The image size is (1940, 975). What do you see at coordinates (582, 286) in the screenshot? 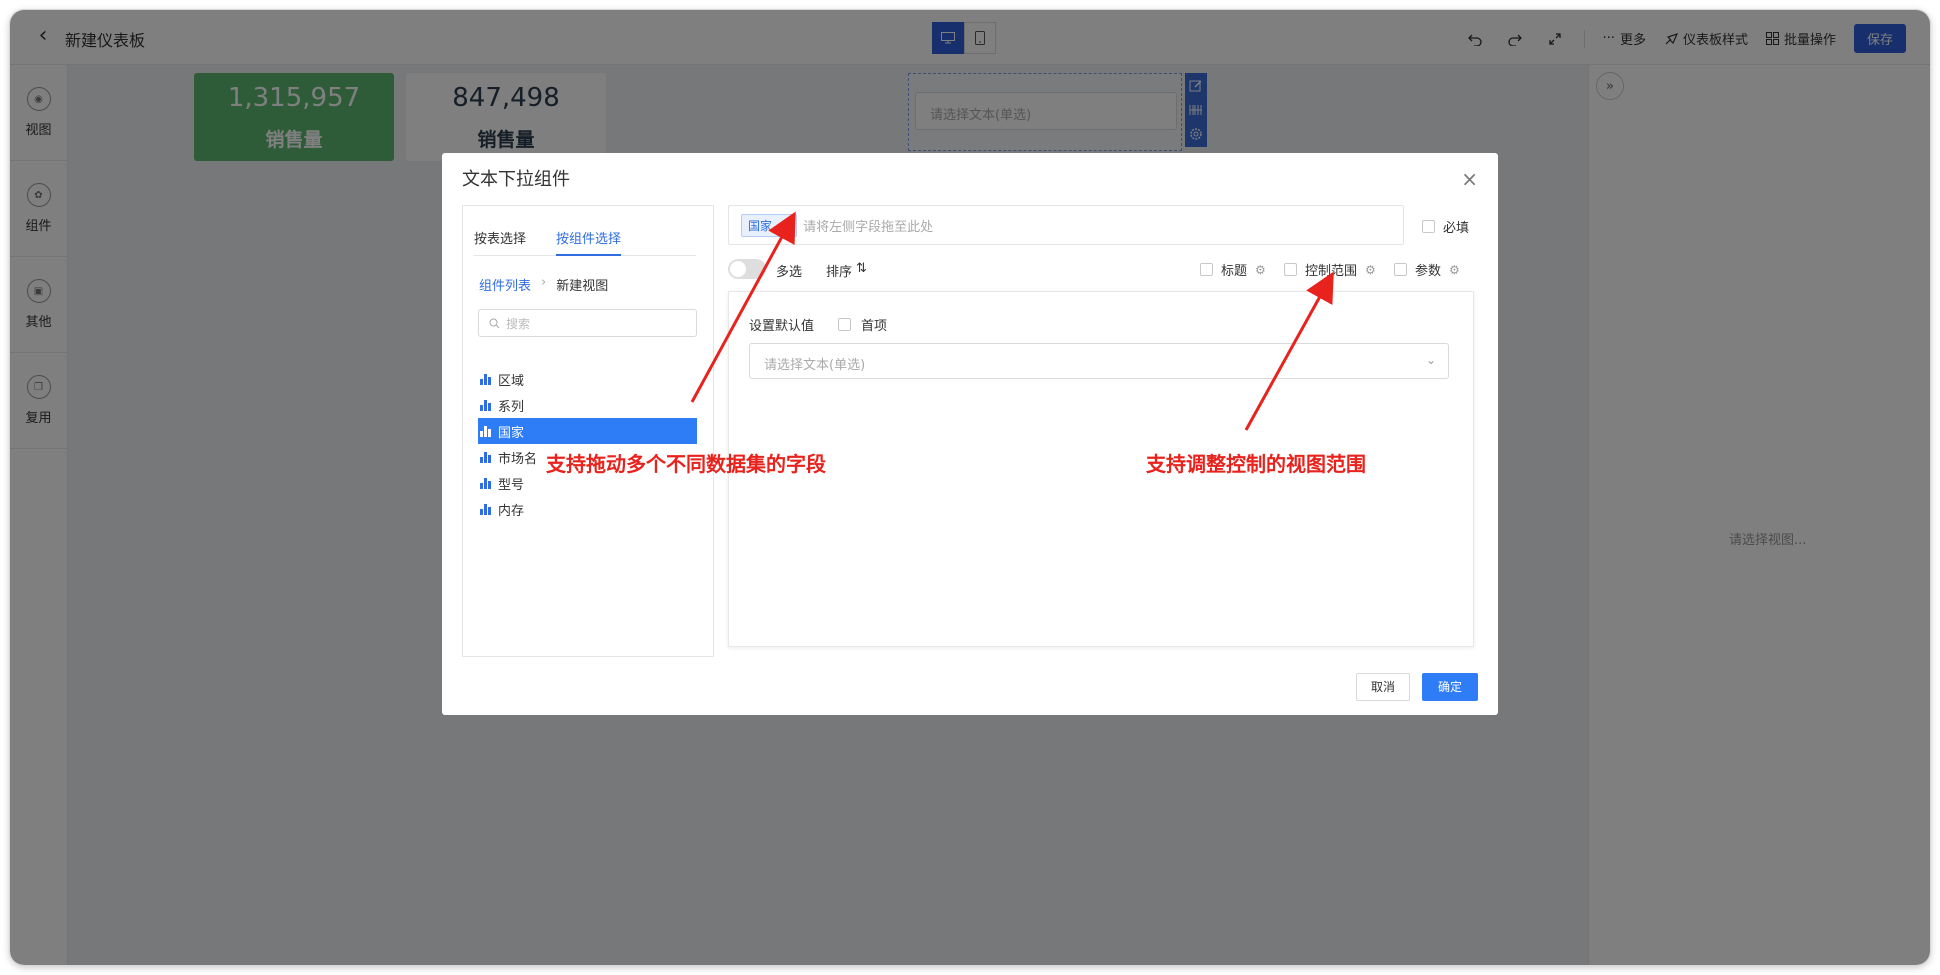
I see `breadcrumb-current: 新建视图` at bounding box center [582, 286].